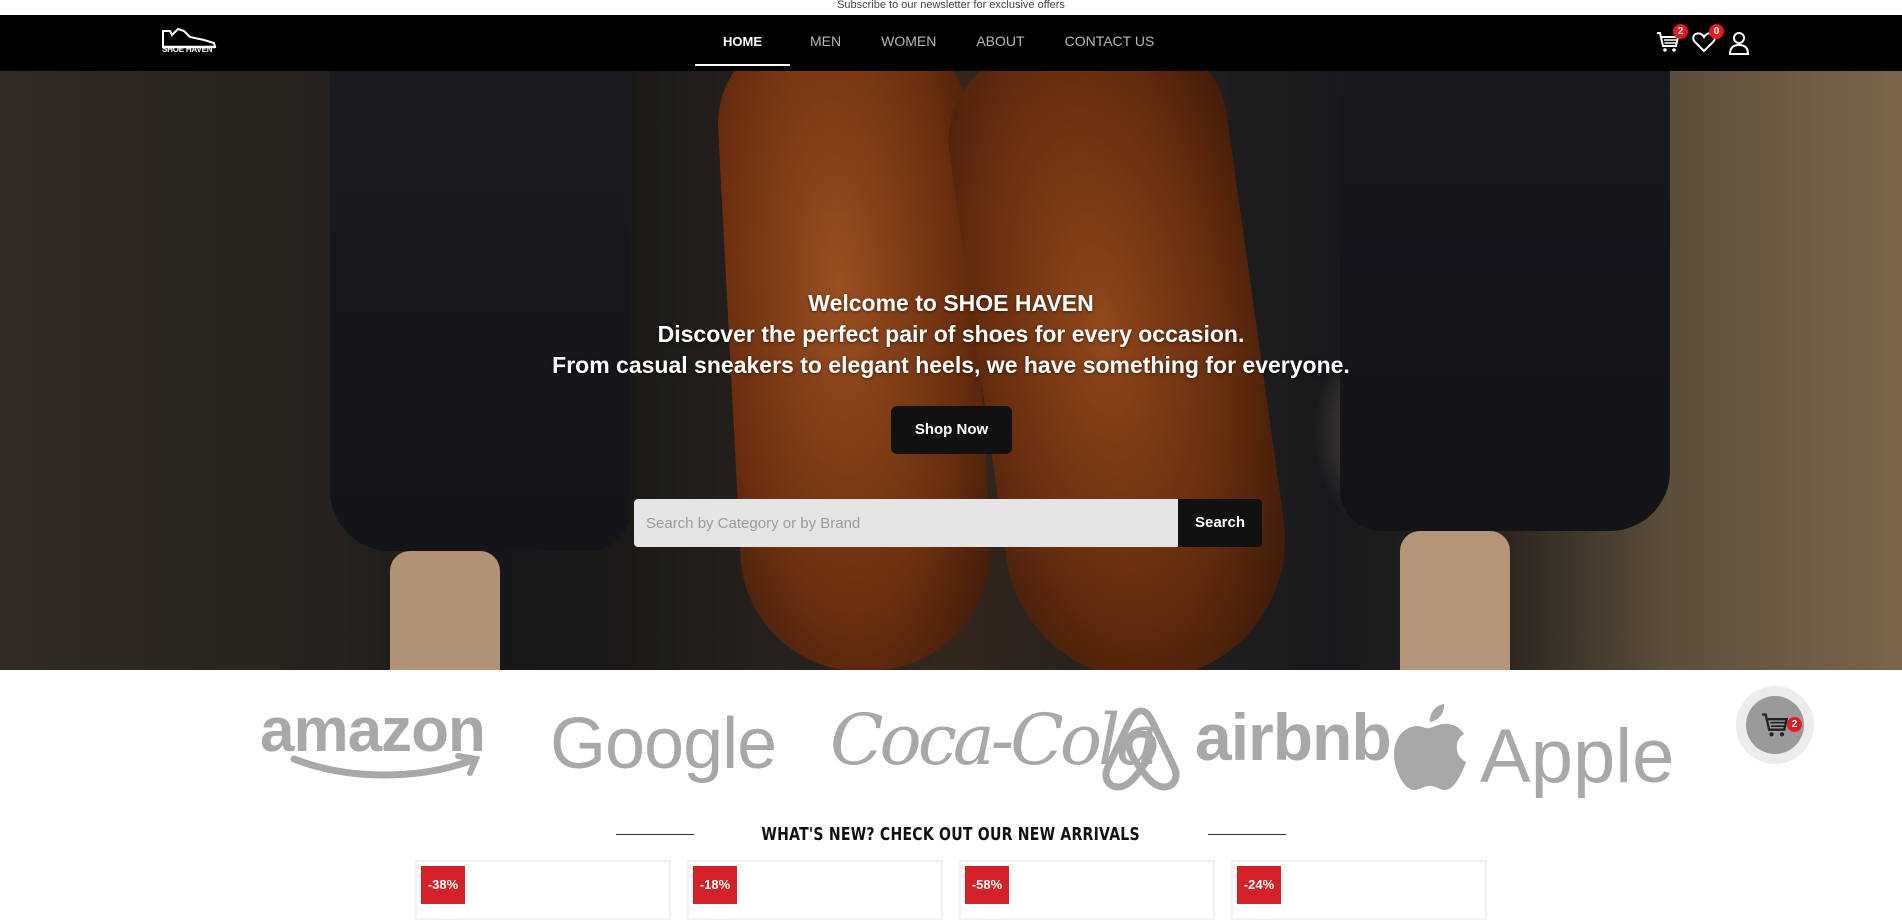 This screenshot has width=1902, height=920. I want to click on new-arrivals-grid: -38% -18% -58% -24%, so click(951, 890).